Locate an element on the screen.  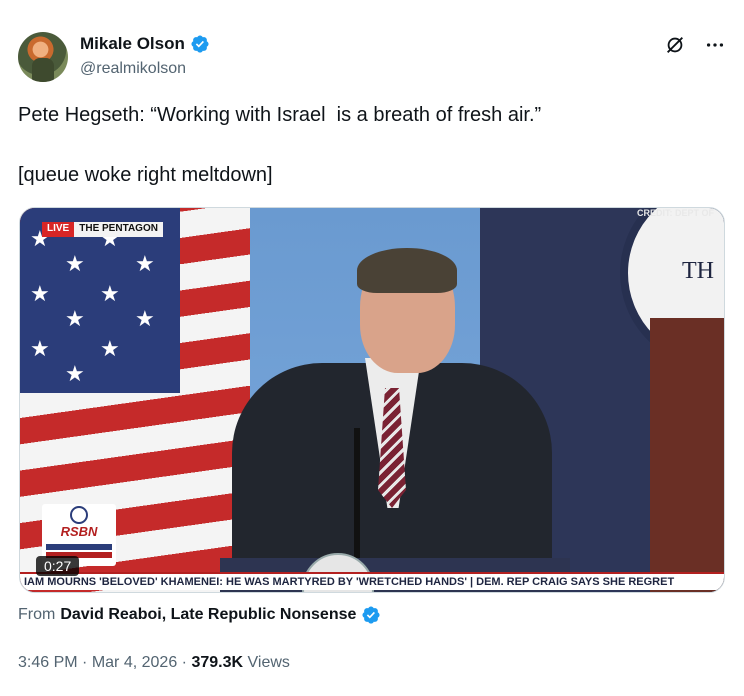
tweet-meta: 3:46 PM · Mar 4, 2026 · 379.3K Views is located at coordinates (154, 663).